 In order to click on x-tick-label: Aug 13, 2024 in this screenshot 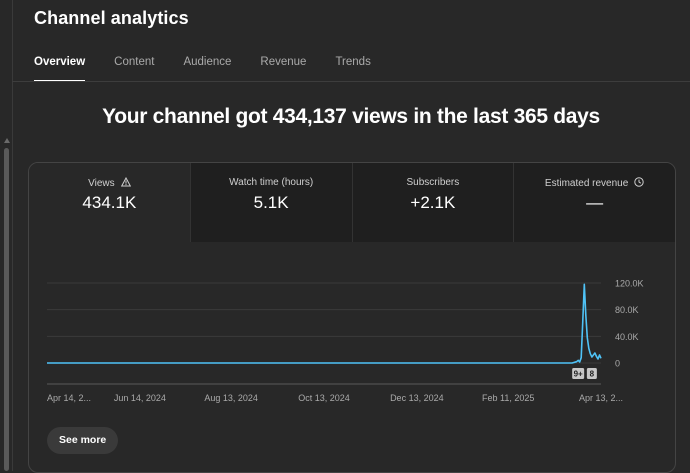, I will do `click(231, 398)`.